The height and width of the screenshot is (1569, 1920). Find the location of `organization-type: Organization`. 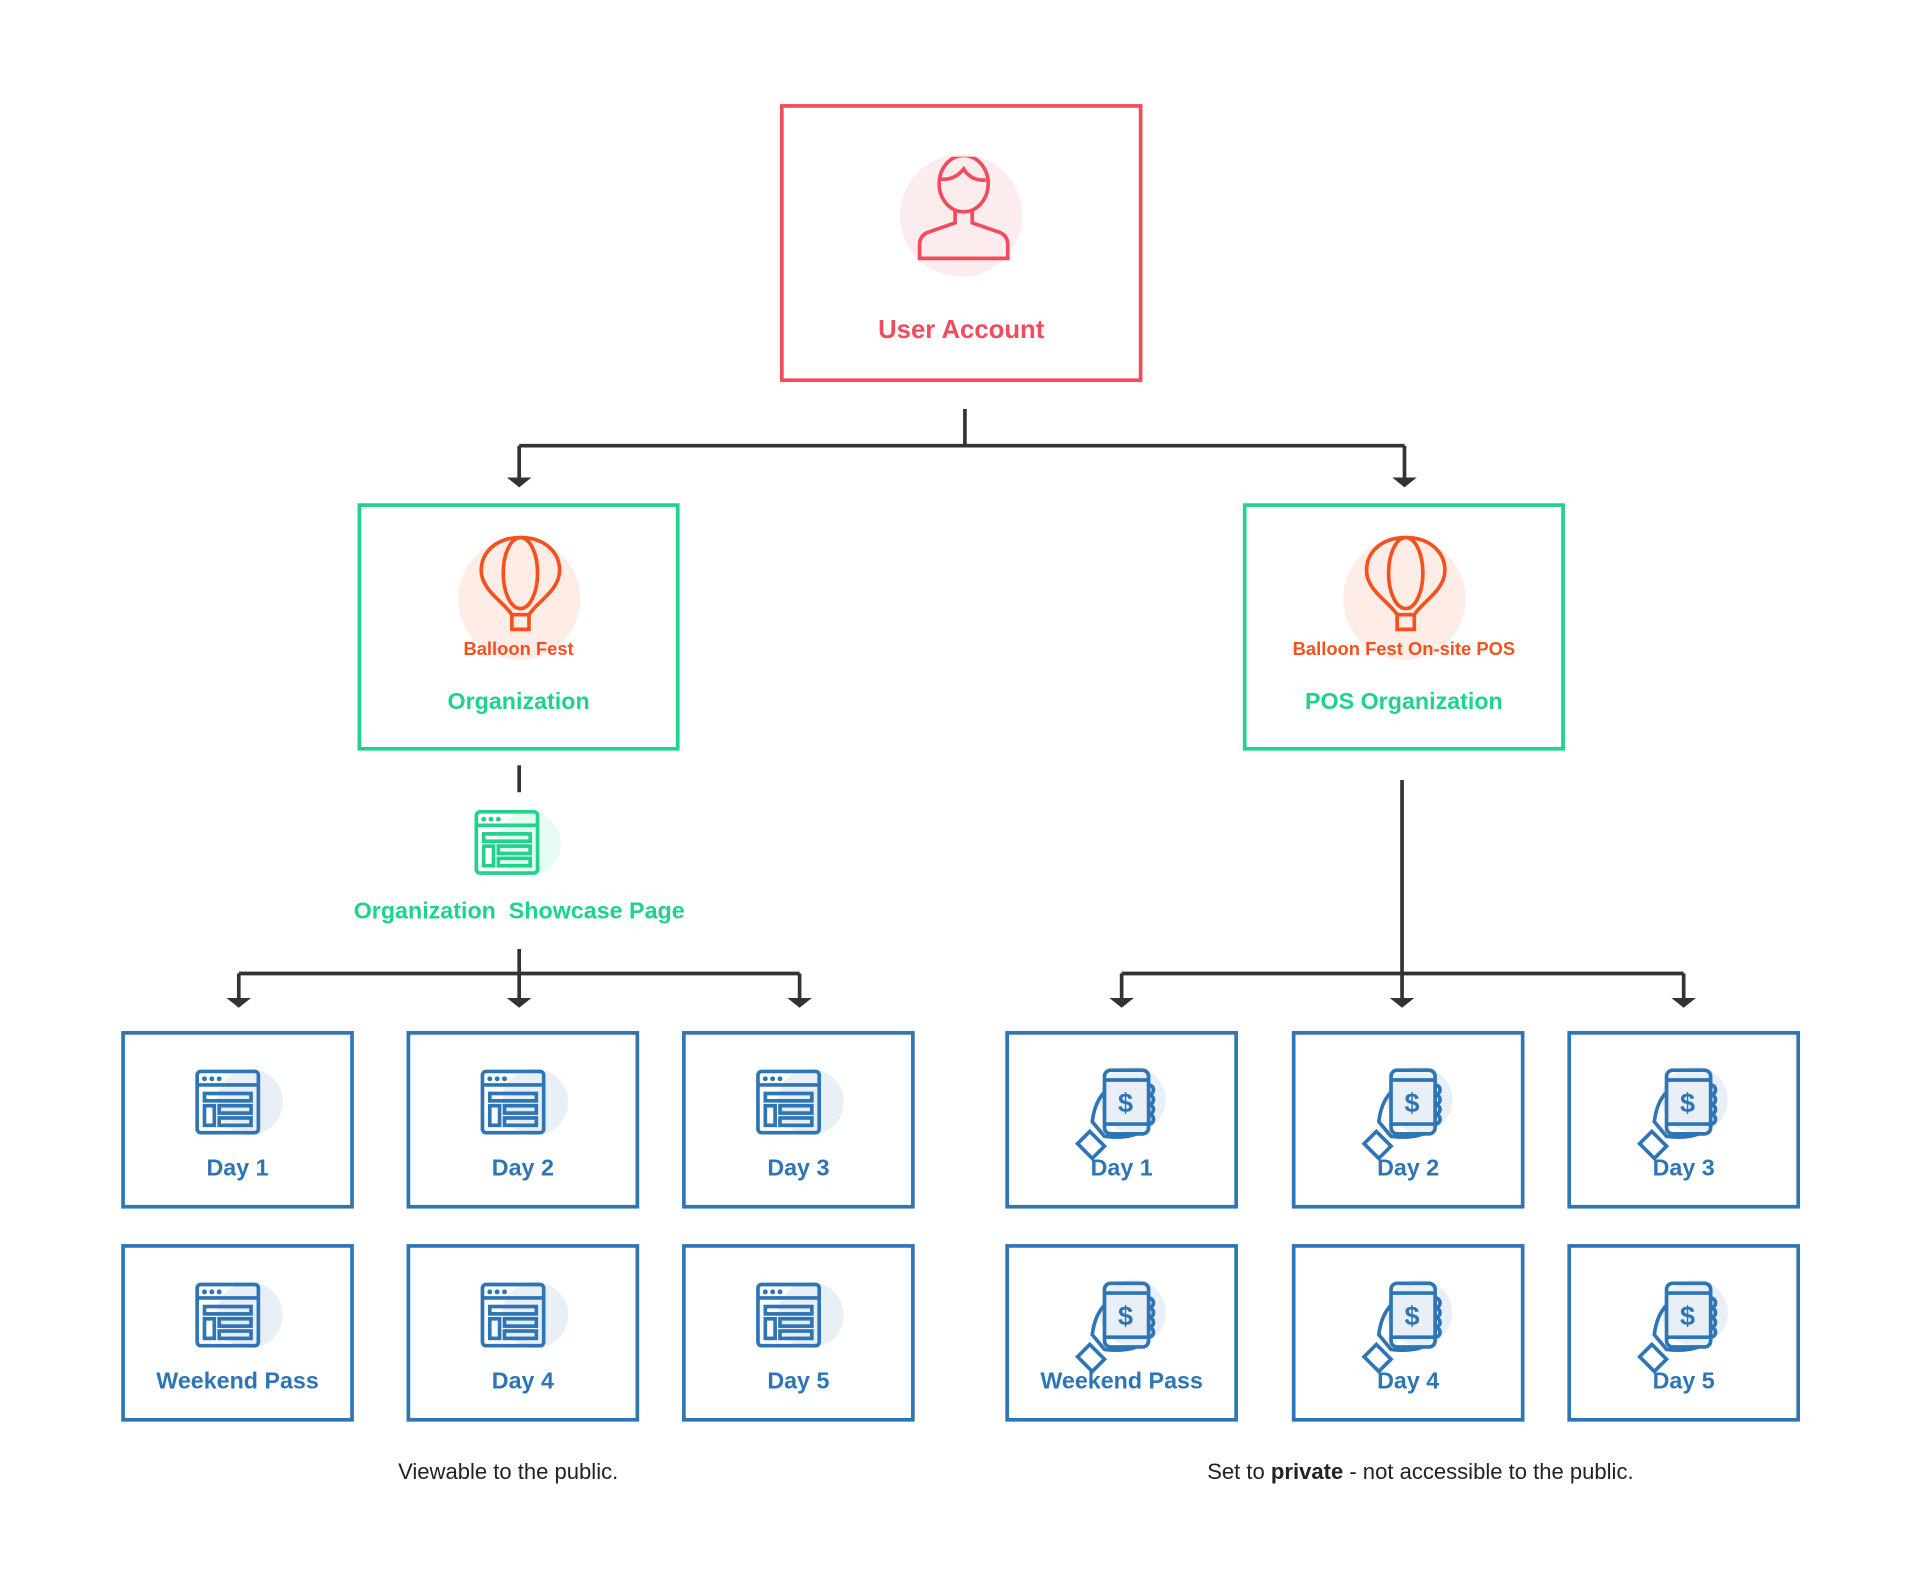

organization-type: Organization is located at coordinates (518, 702).